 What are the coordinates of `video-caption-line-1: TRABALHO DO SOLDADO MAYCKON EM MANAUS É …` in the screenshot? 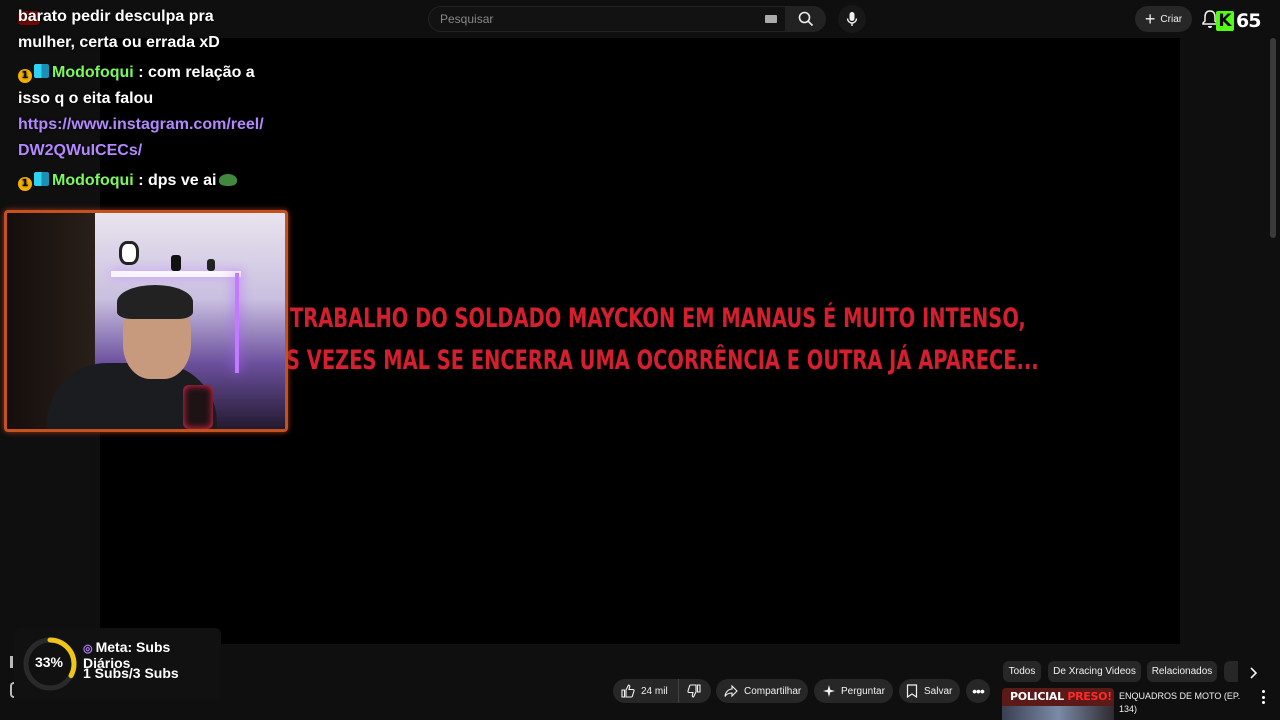 It's located at (658, 318).